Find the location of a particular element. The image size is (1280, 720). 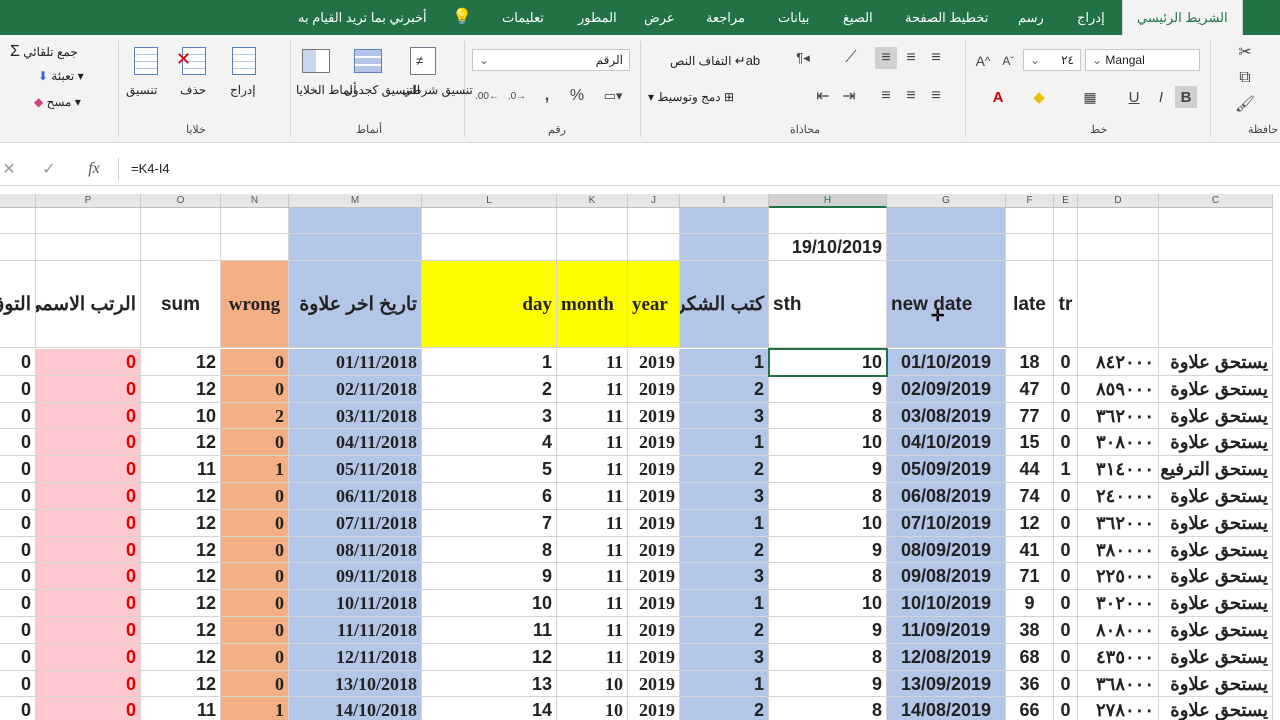

cell-f16: 36 is located at coordinates (1030, 684).